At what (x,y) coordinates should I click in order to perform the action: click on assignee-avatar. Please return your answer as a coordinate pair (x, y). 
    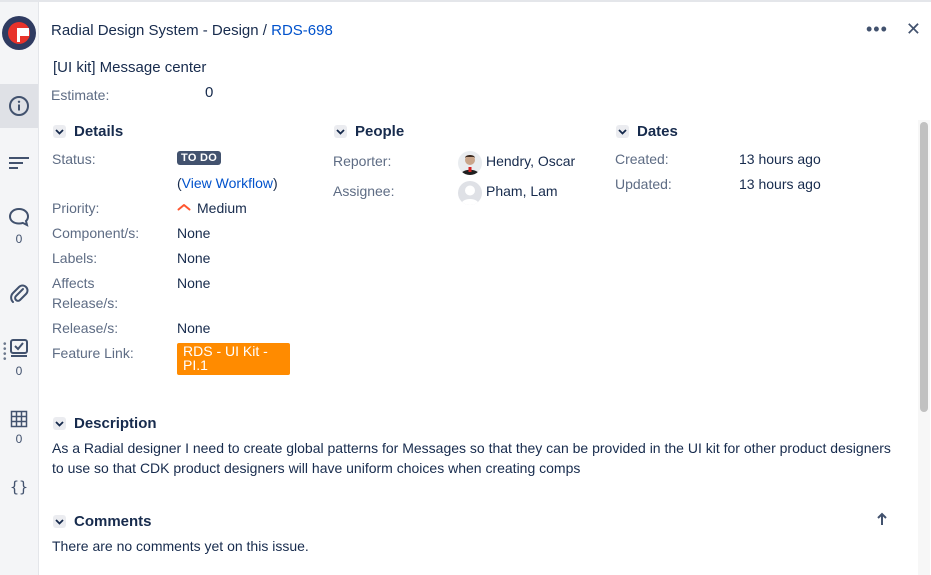
    Looking at the image, I should click on (470, 193).